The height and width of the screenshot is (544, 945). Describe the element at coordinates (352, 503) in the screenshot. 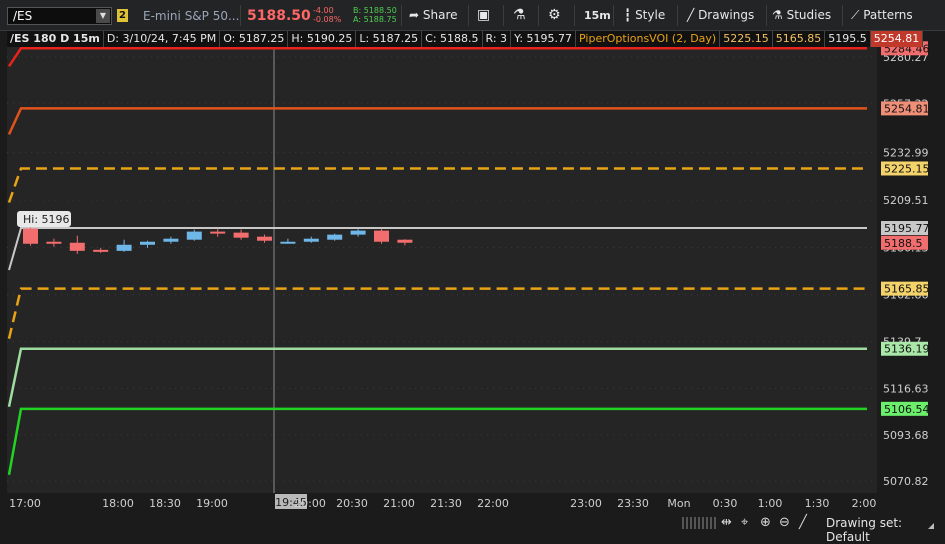

I see `time-tick-label: 20:30` at that location.